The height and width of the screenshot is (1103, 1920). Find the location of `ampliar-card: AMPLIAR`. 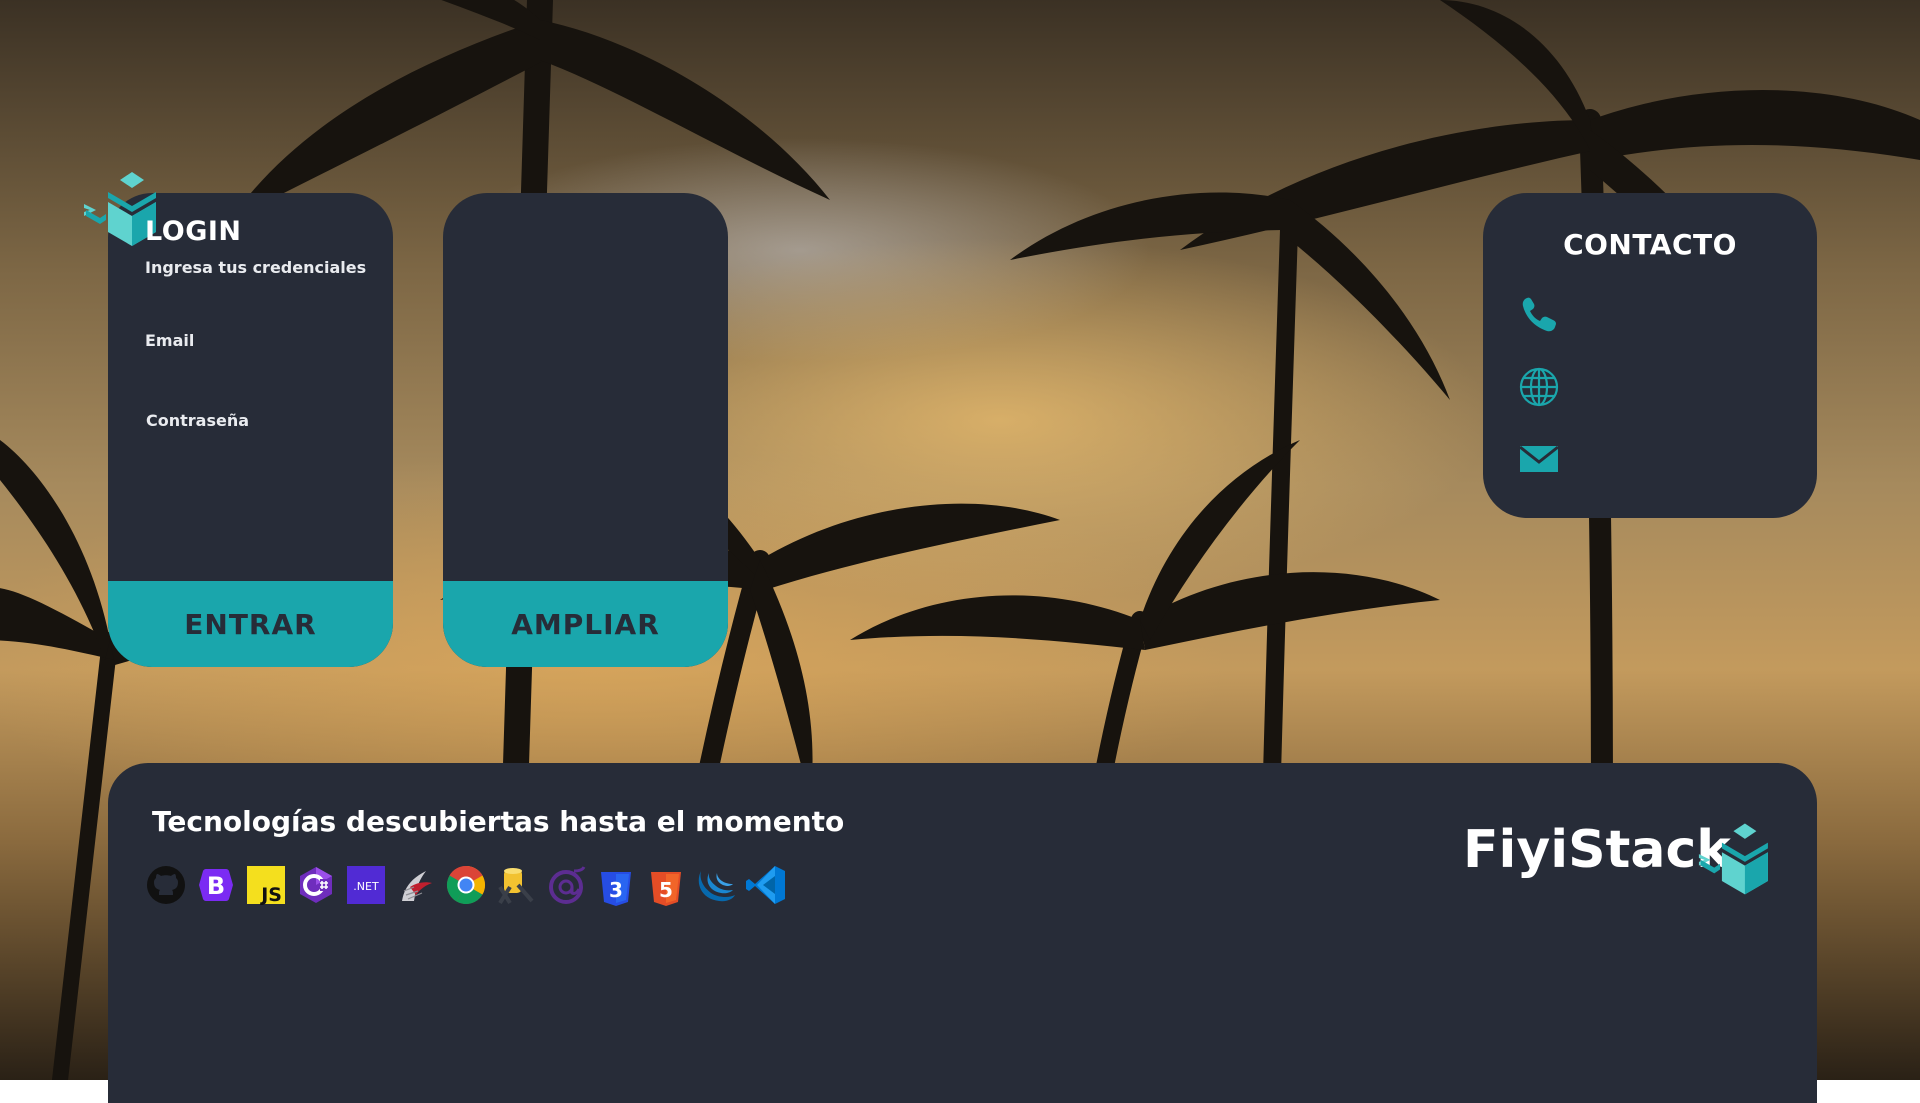

ampliar-card: AMPLIAR is located at coordinates (585, 430).